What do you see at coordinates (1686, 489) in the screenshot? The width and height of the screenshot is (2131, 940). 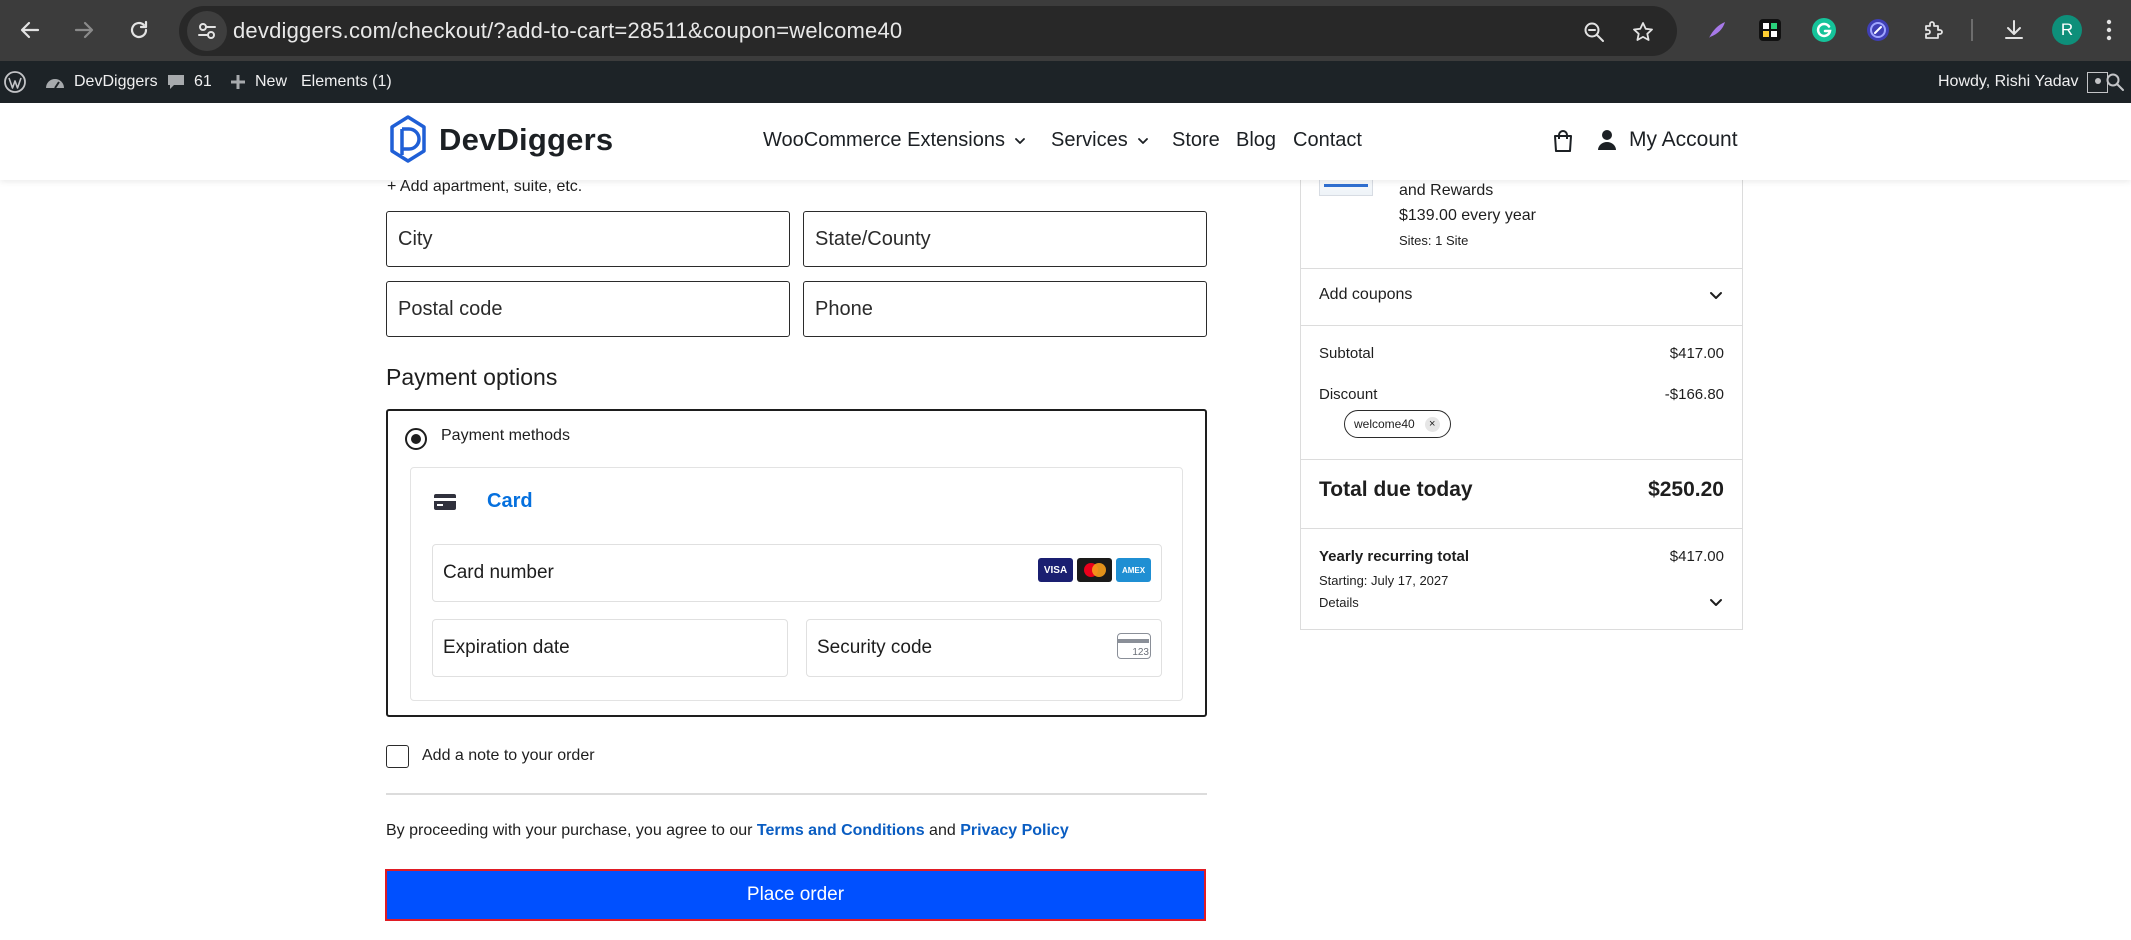 I see `total-value: $250.20` at bounding box center [1686, 489].